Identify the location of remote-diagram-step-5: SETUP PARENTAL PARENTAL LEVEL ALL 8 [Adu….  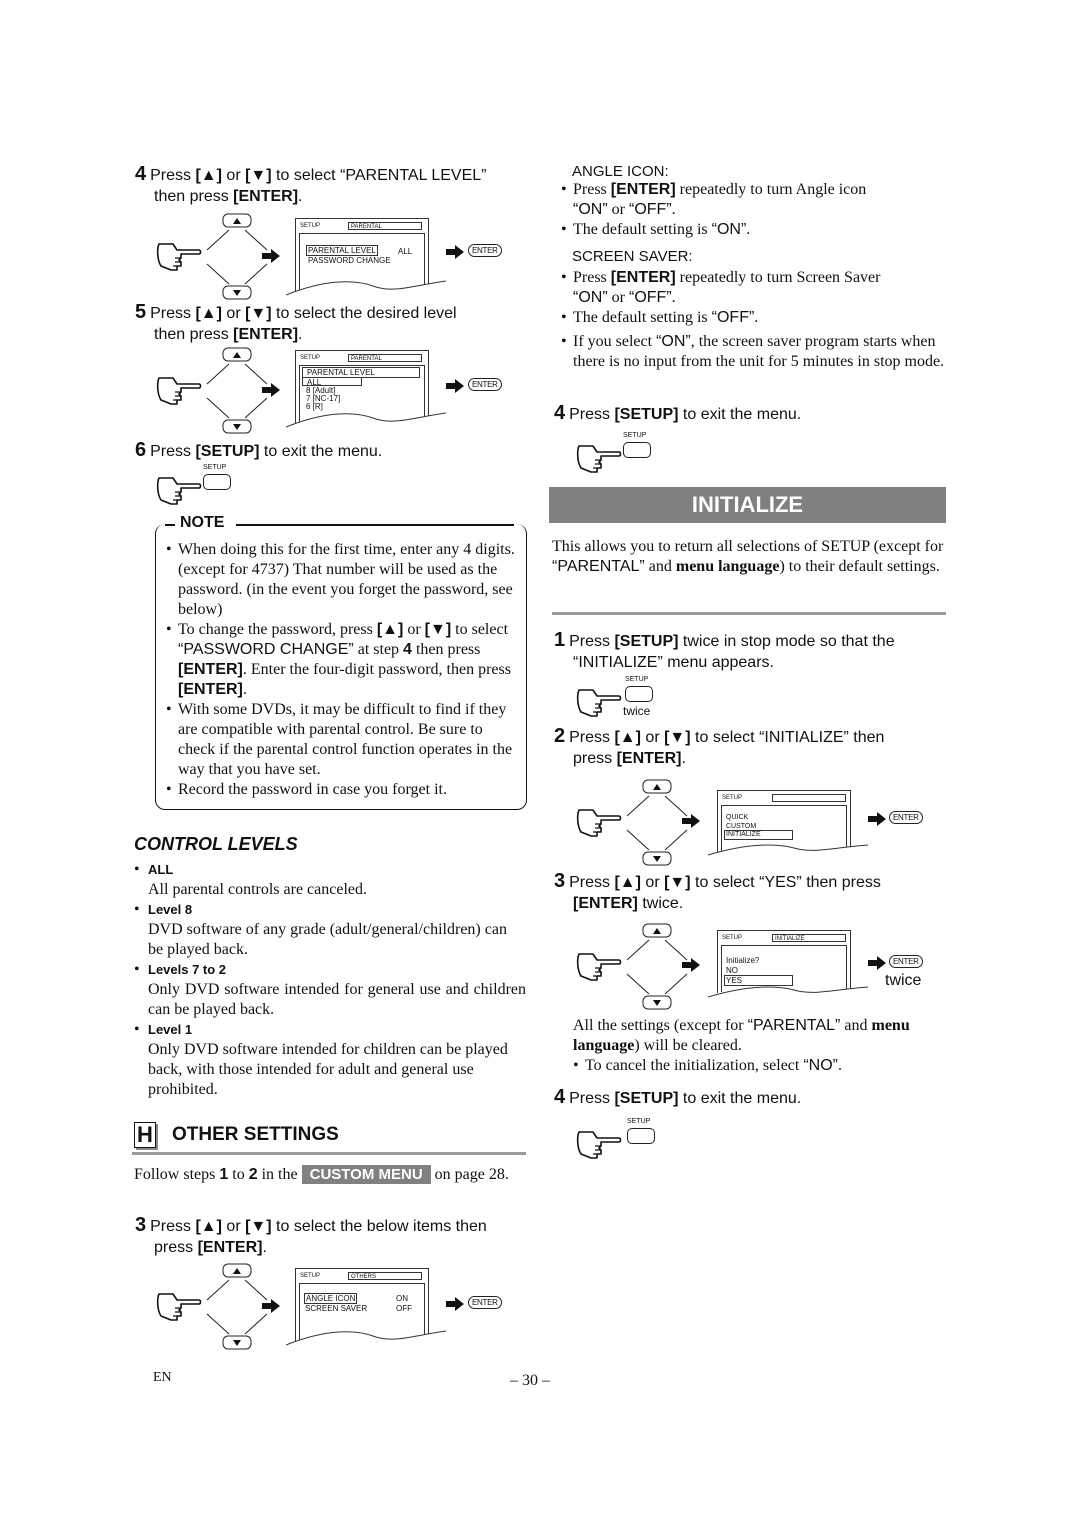
(345, 391).